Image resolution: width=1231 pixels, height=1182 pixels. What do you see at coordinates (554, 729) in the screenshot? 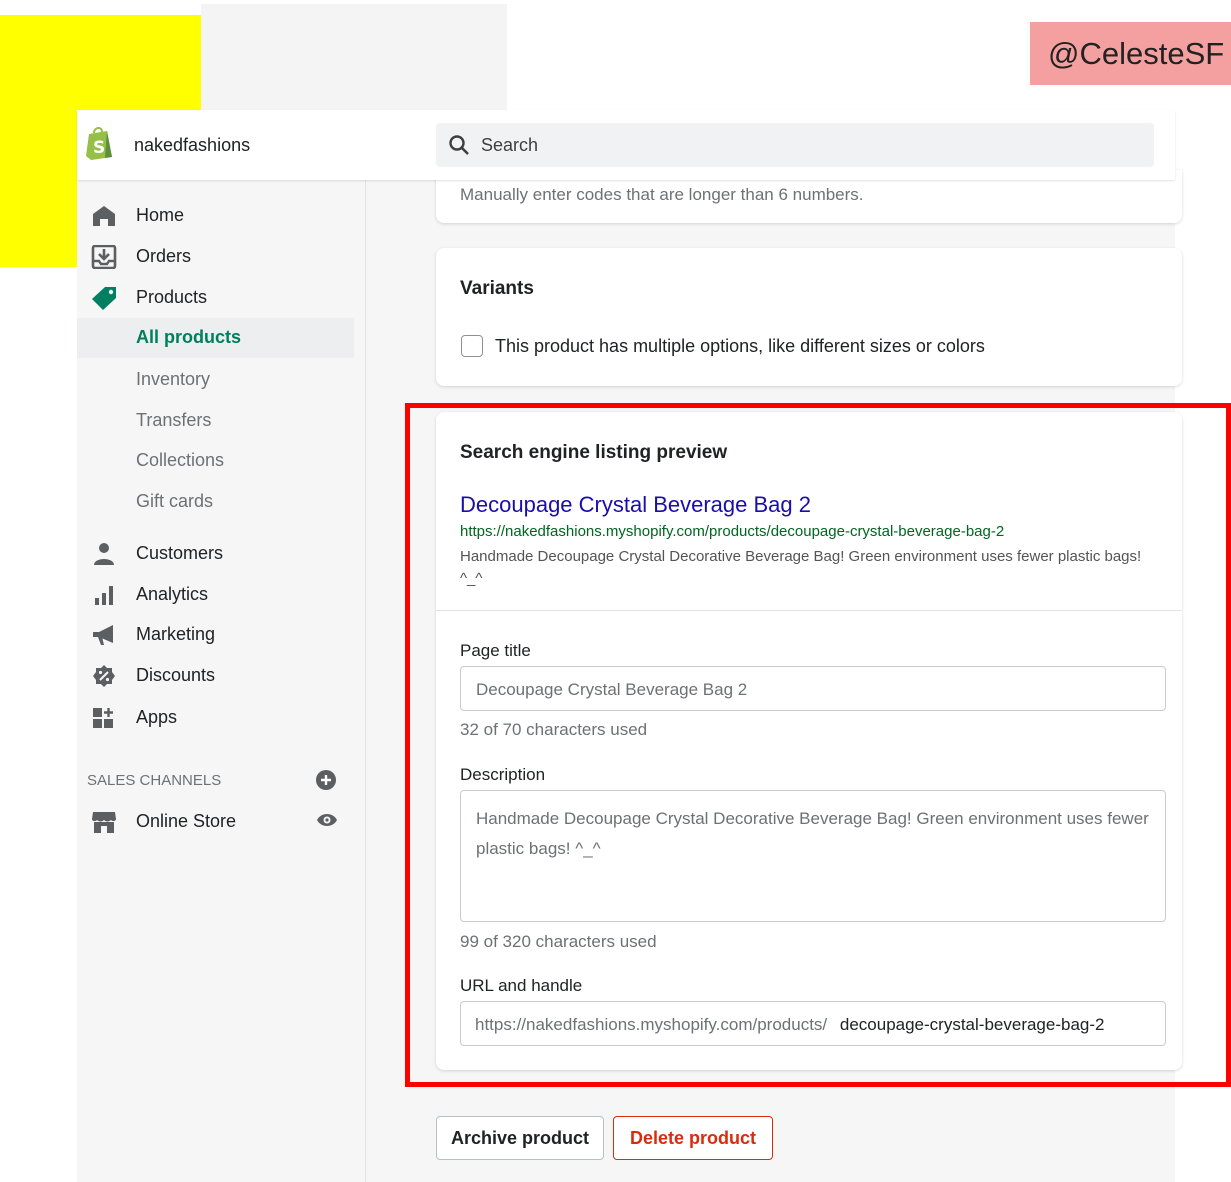
I see `page-title-count: 32 of 70 characters used` at bounding box center [554, 729].